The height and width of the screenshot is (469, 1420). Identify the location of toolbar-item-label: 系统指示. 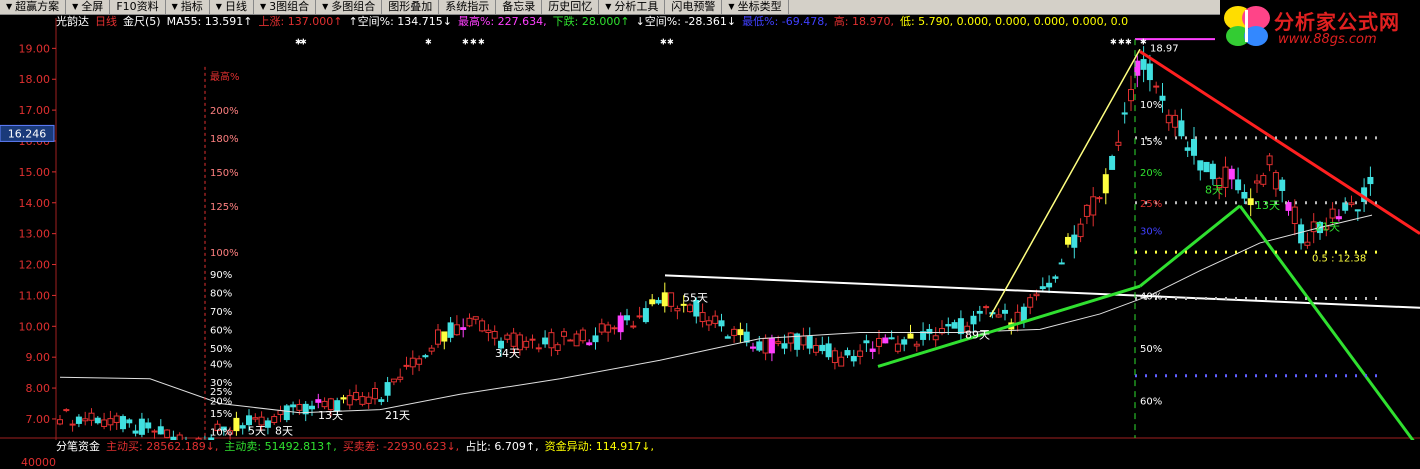
(467, 6).